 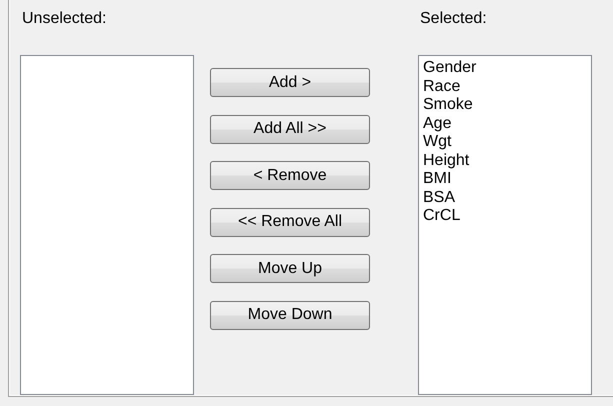 I want to click on list-button: Move Up, so click(x=290, y=268).